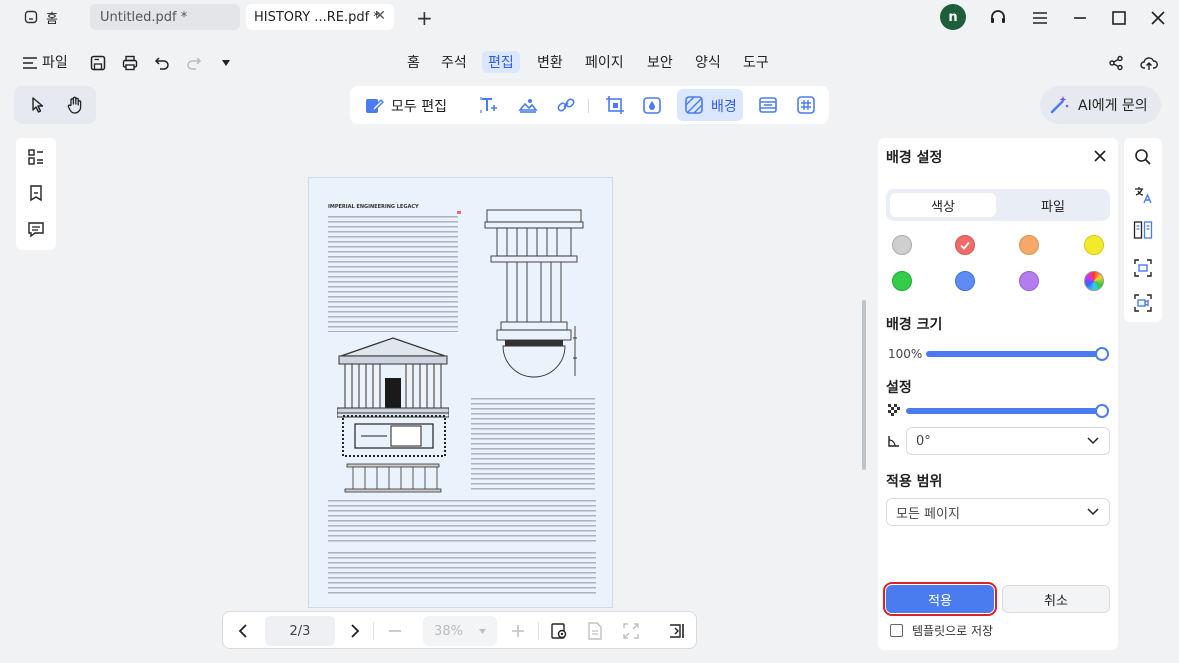  Describe the element at coordinates (1113, 106) in the screenshot. I see `ai-ask-label: AI에게 문의` at that location.